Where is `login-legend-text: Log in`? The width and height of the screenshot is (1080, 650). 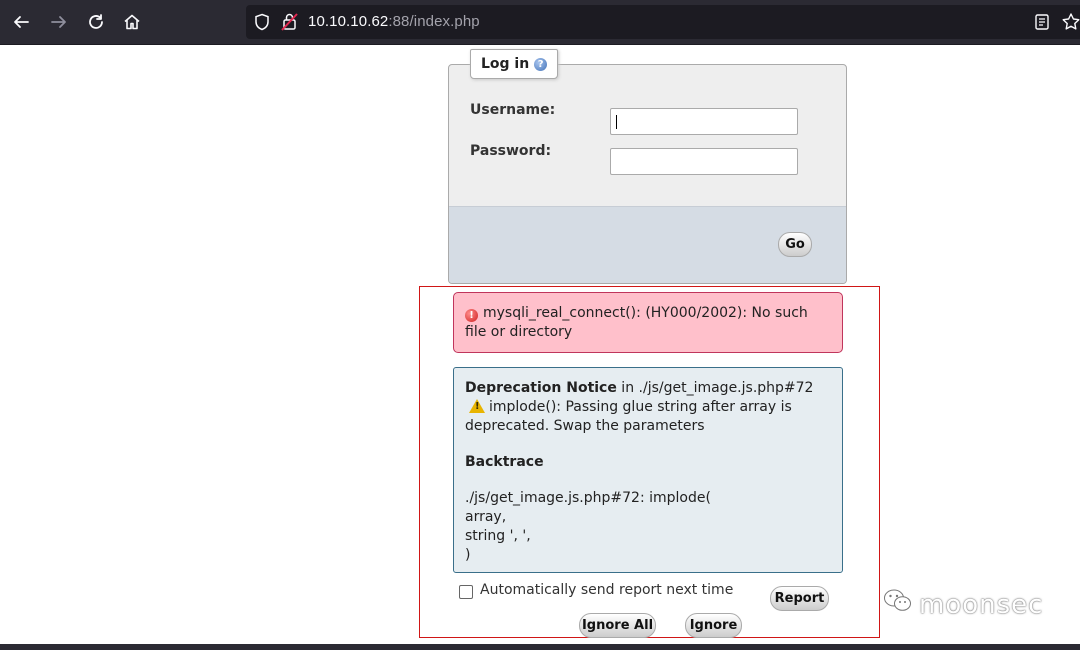 login-legend-text: Log in is located at coordinates (505, 64).